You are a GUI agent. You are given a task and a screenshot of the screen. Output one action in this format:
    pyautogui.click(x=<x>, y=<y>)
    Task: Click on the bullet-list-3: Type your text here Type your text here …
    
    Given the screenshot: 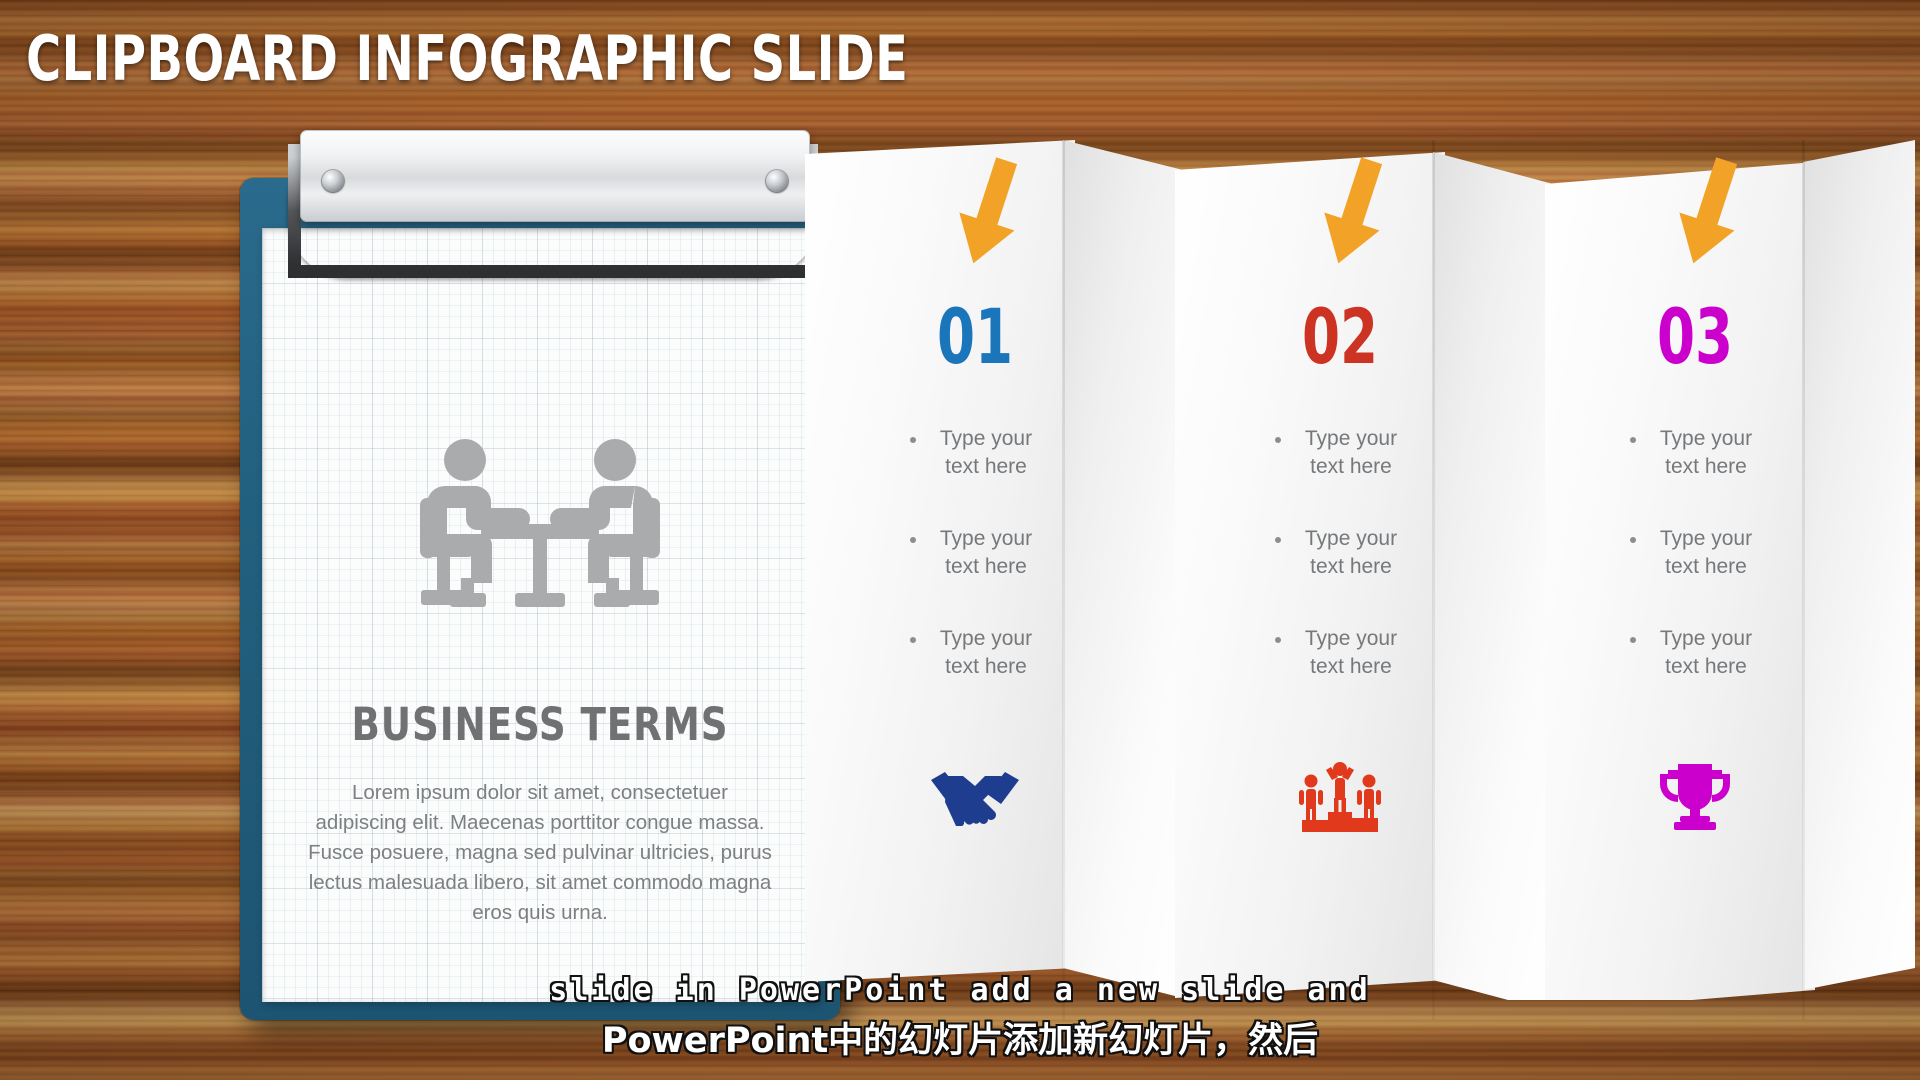 What is the action you would take?
    pyautogui.click(x=1695, y=575)
    